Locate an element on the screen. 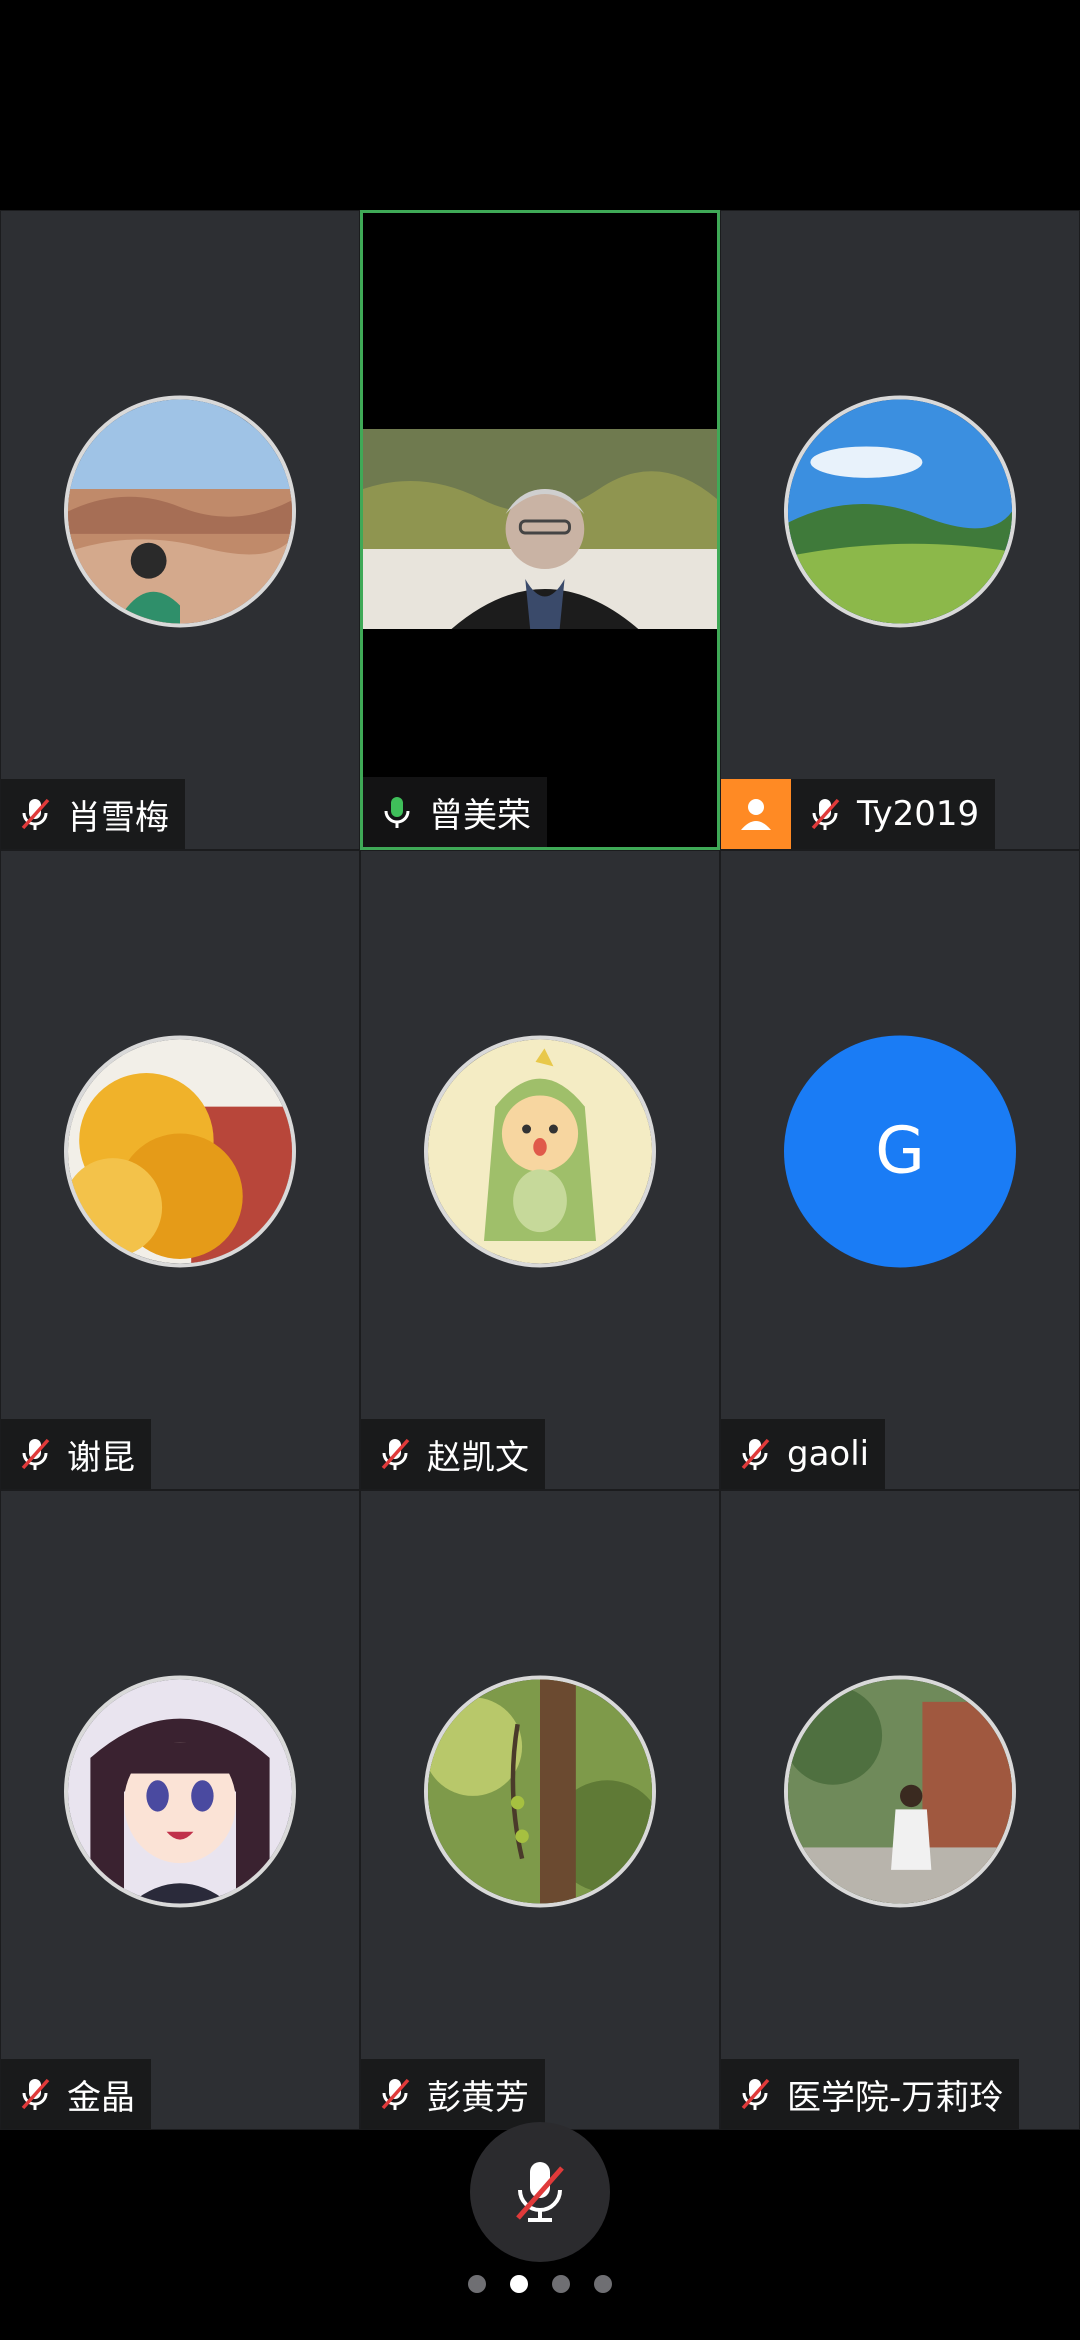 Image resolution: width=1080 pixels, height=2340 pixels. video-feed is located at coordinates (540, 529).